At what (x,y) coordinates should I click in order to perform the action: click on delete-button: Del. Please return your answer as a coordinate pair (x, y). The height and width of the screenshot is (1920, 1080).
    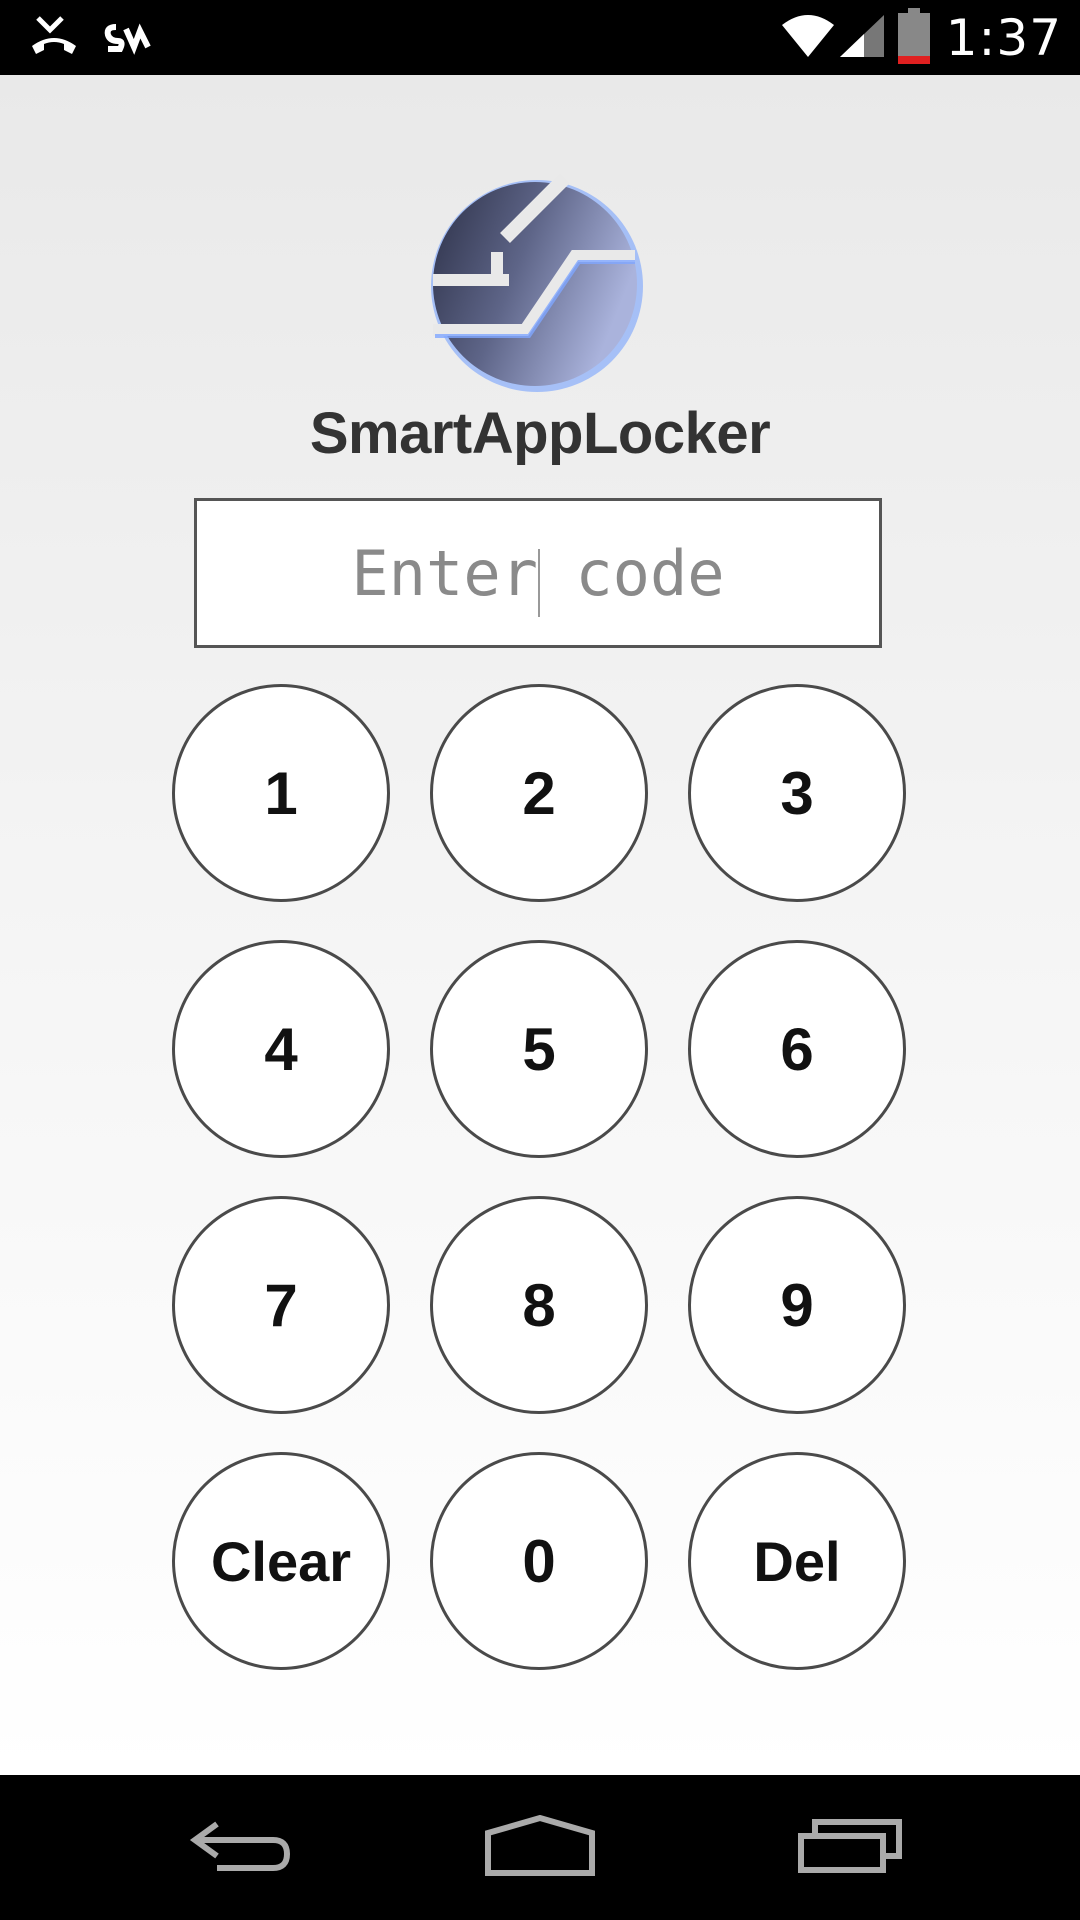
    Looking at the image, I should click on (797, 1561).